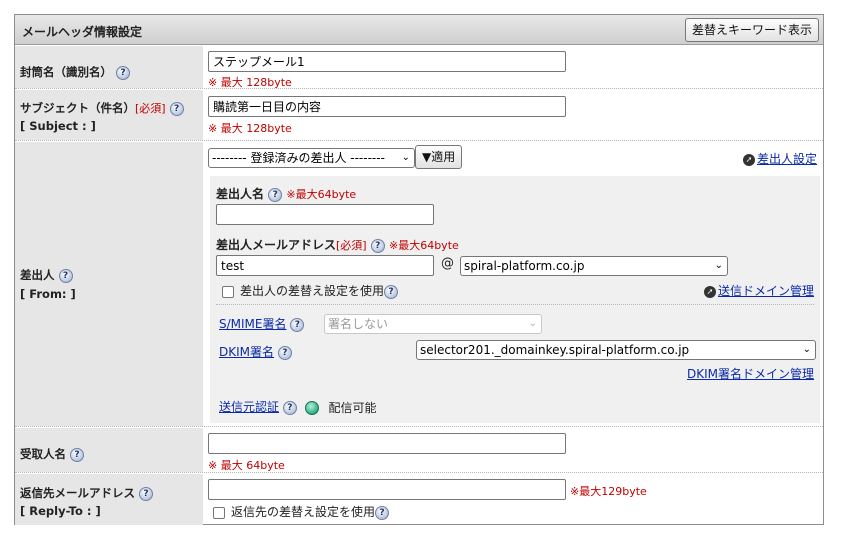 This screenshot has height=544, width=841. What do you see at coordinates (515, 304) in the screenshot?
I see `divider` at bounding box center [515, 304].